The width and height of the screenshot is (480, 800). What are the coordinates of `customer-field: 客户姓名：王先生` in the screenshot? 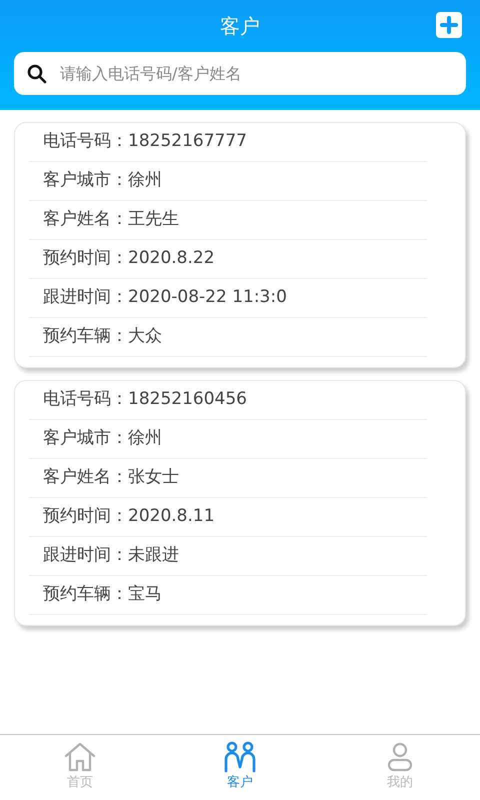 It's located at (111, 220).